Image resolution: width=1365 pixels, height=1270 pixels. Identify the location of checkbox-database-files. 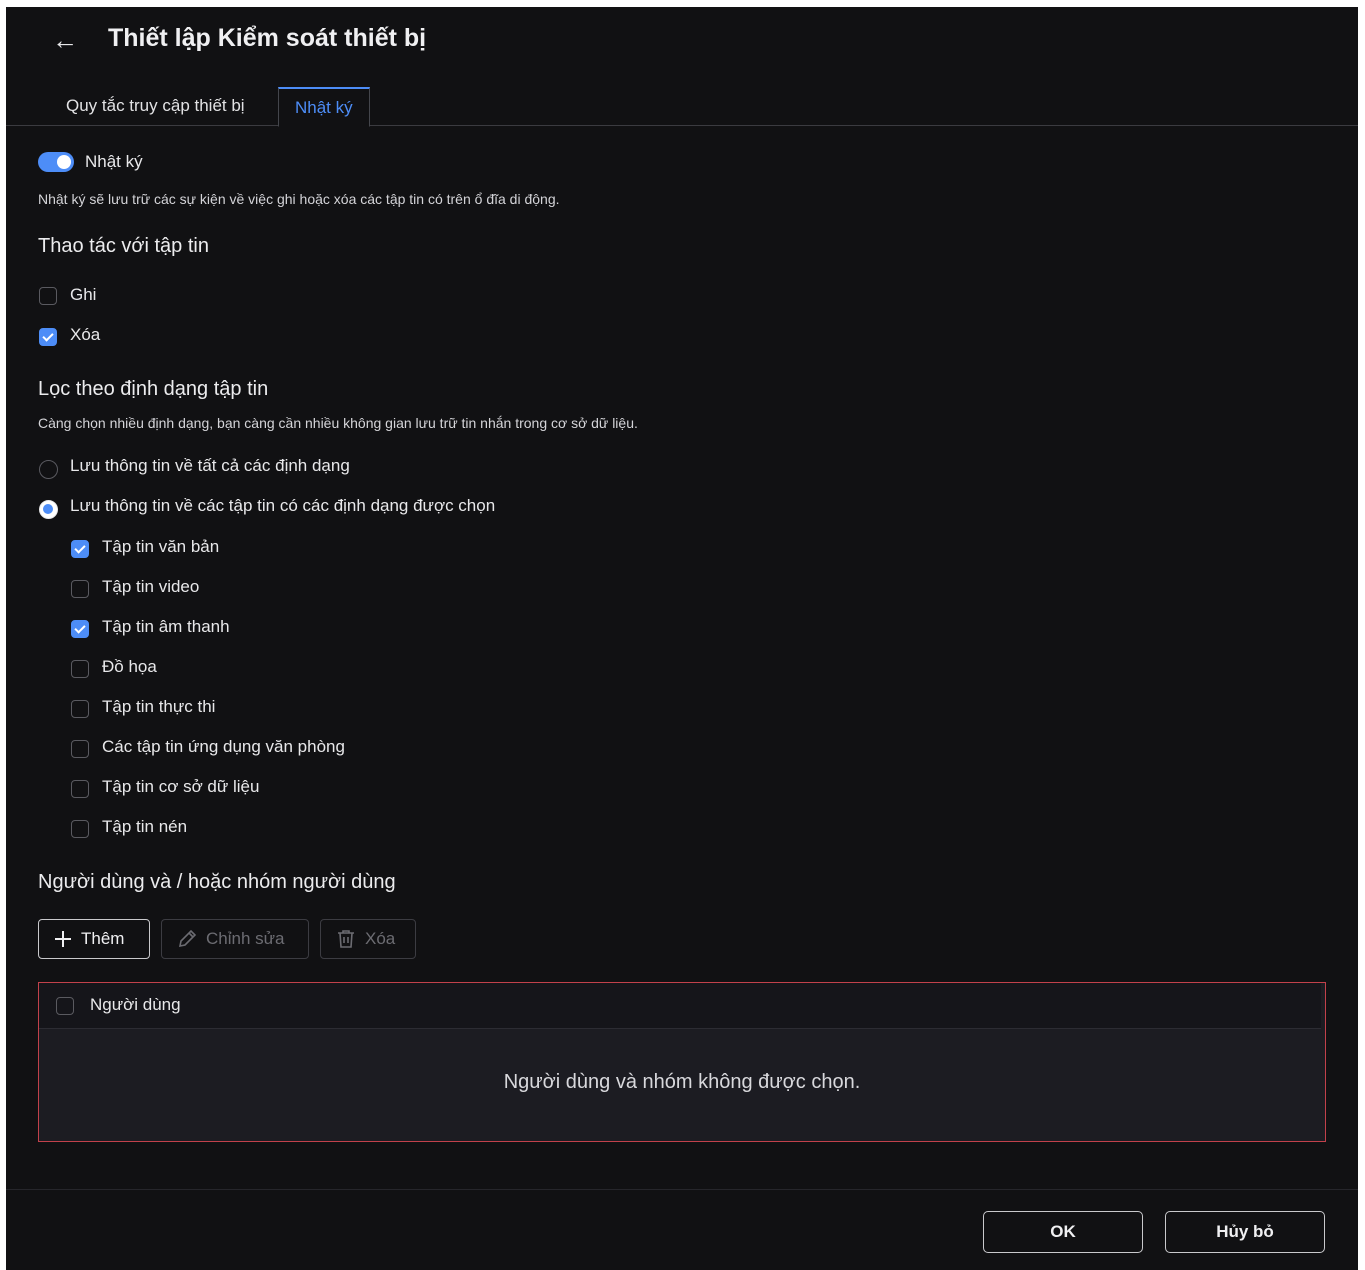
(80, 789).